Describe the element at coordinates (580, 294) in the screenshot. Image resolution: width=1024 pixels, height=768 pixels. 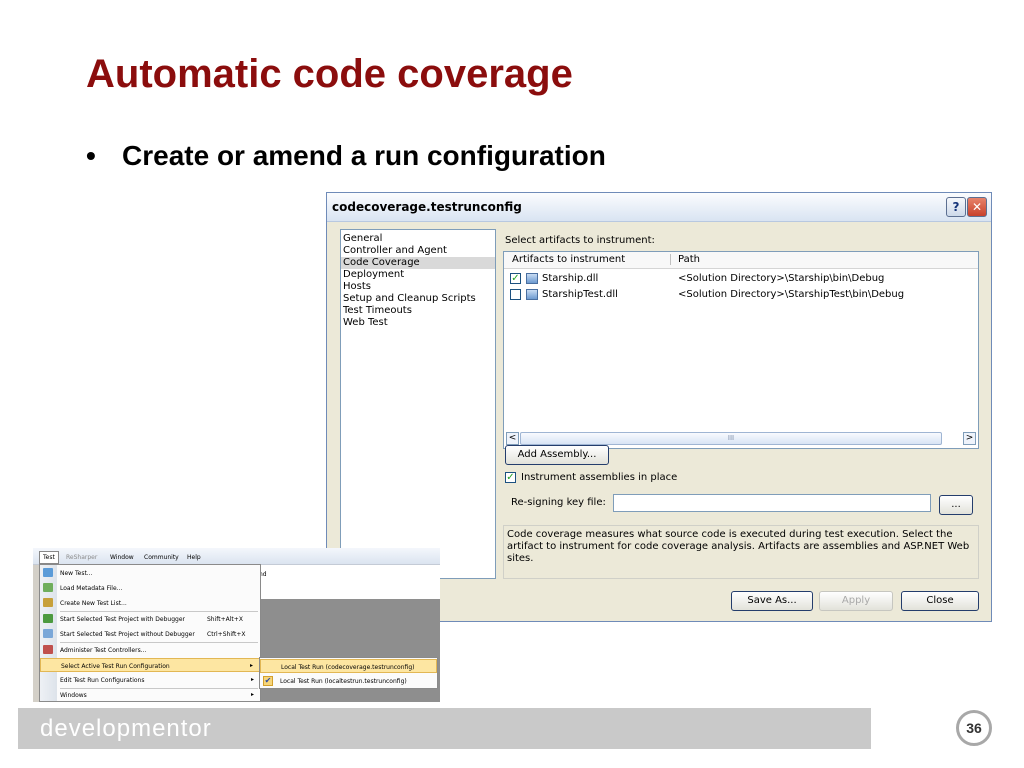
I see `artifact-name: StarshipTest.dll` at that location.